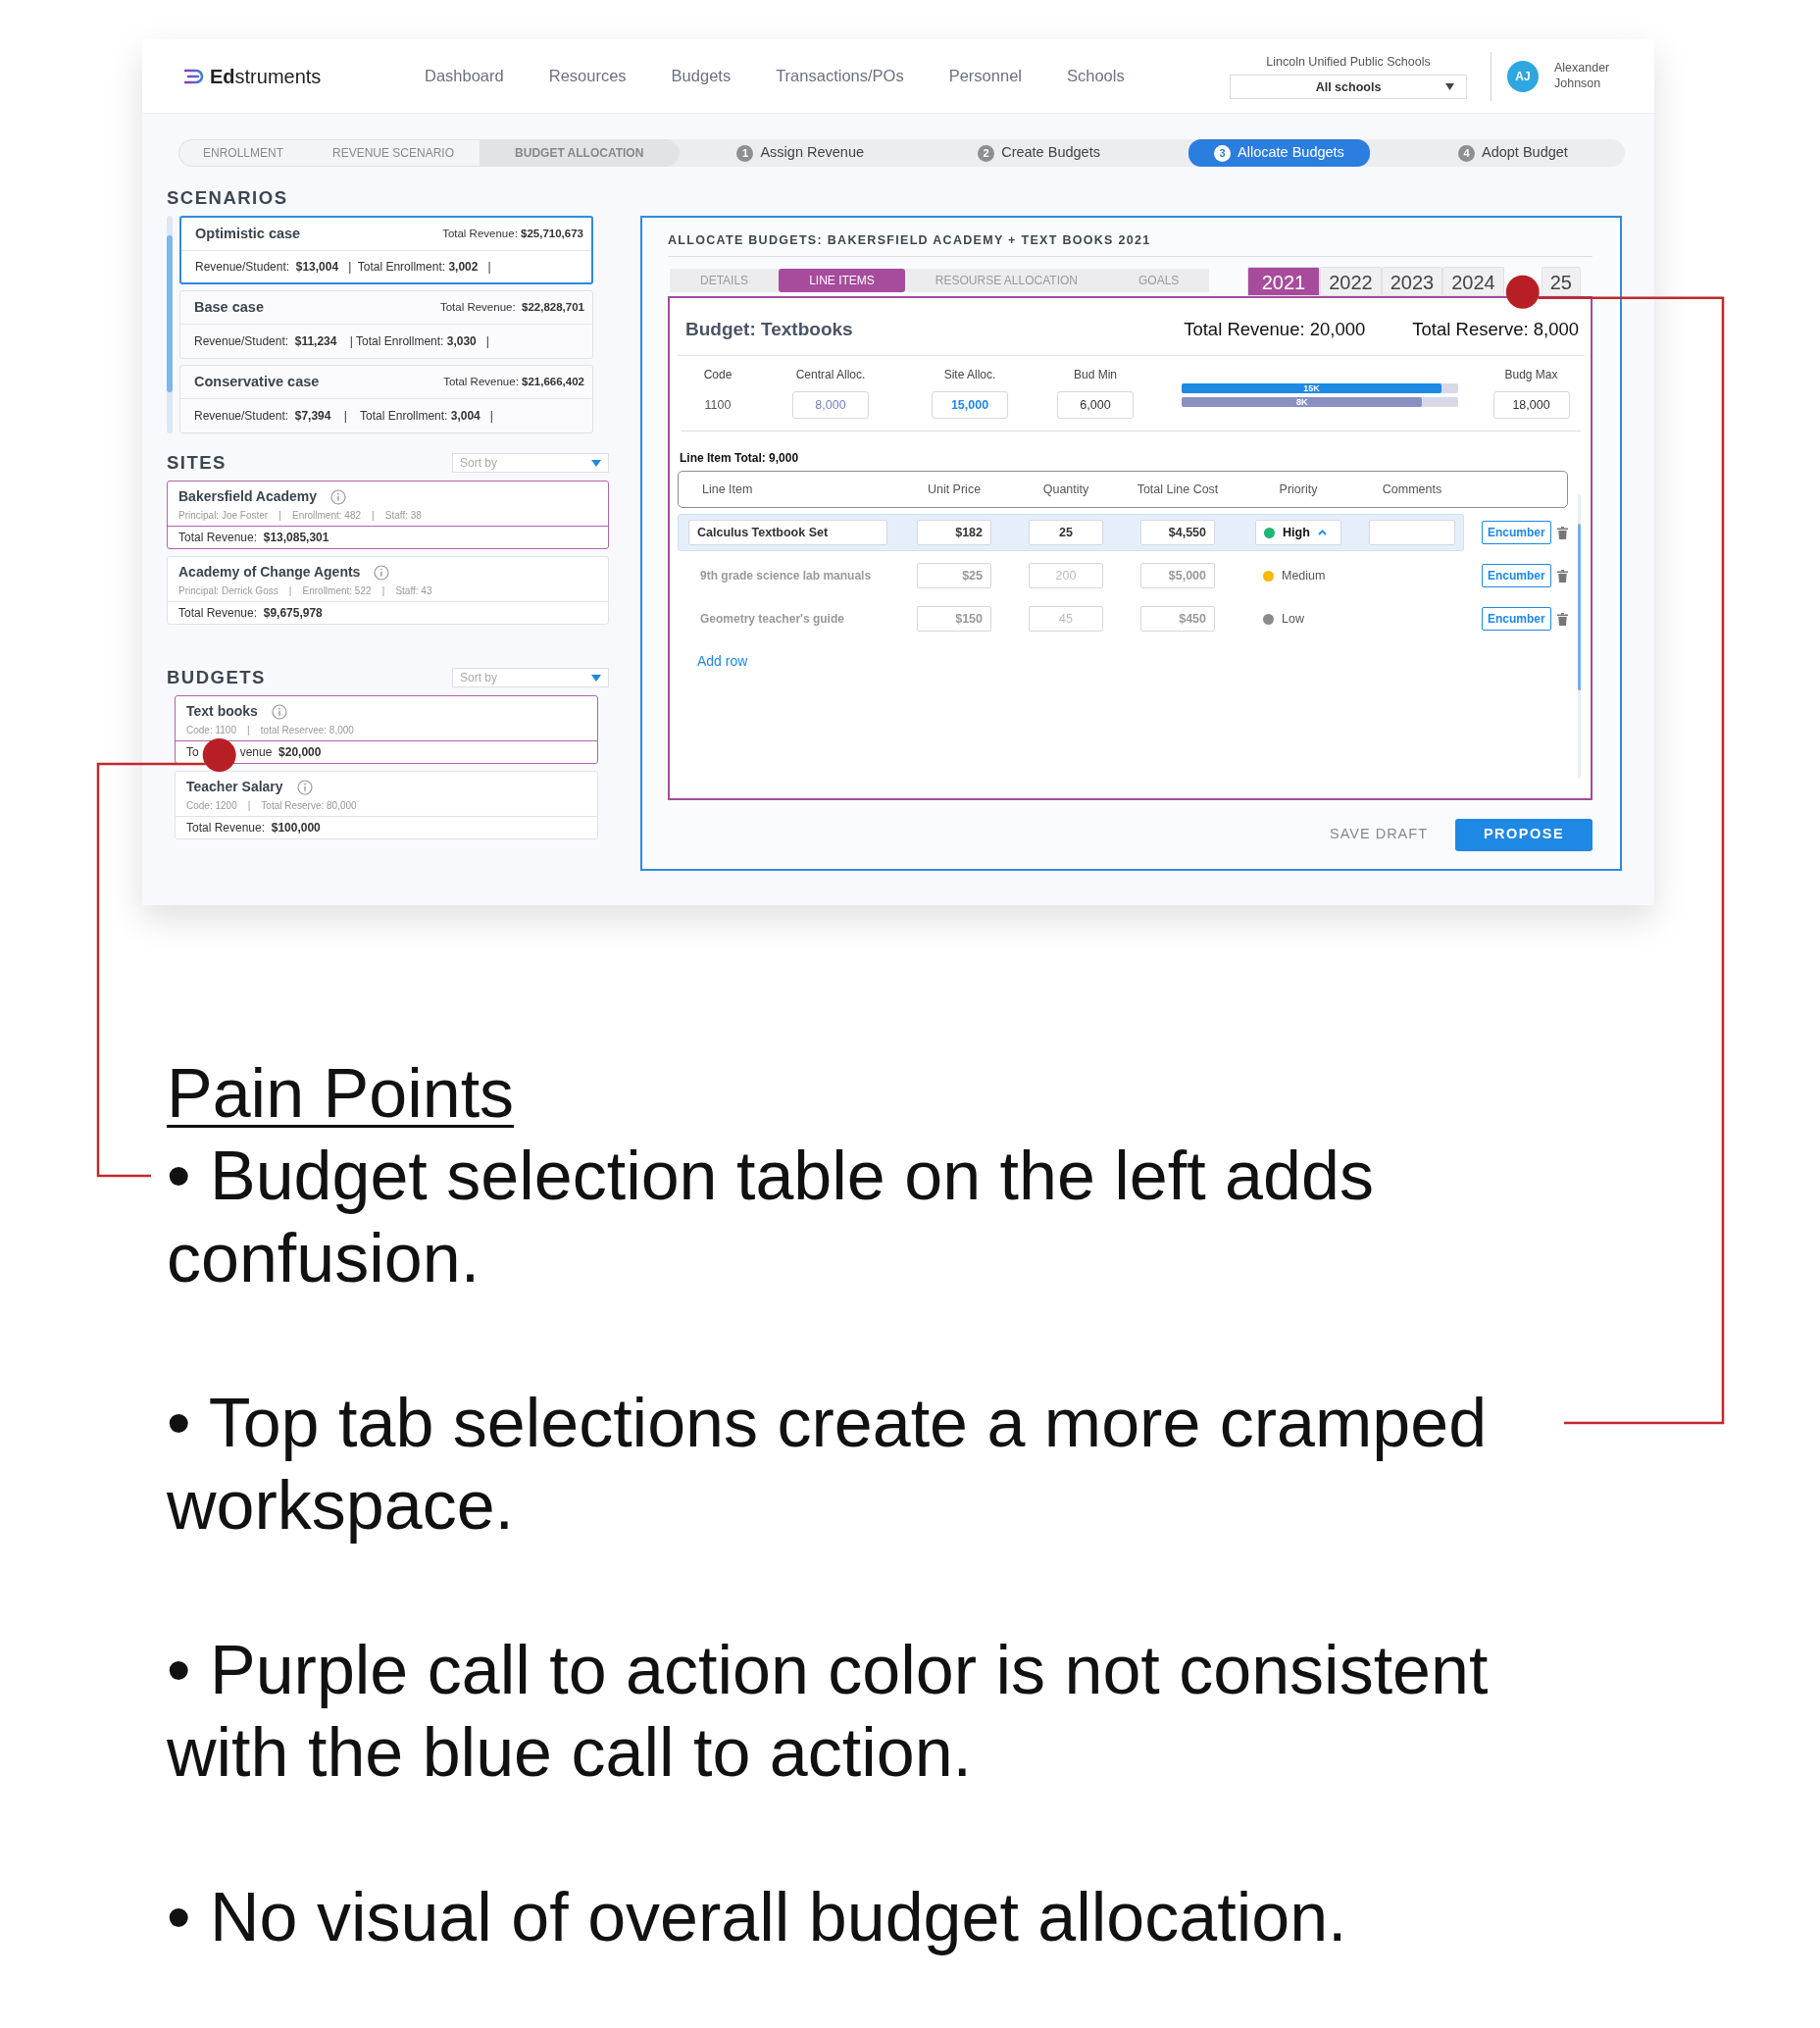 The image size is (1820, 2028). I want to click on nav-link: Dashboard, so click(464, 76).